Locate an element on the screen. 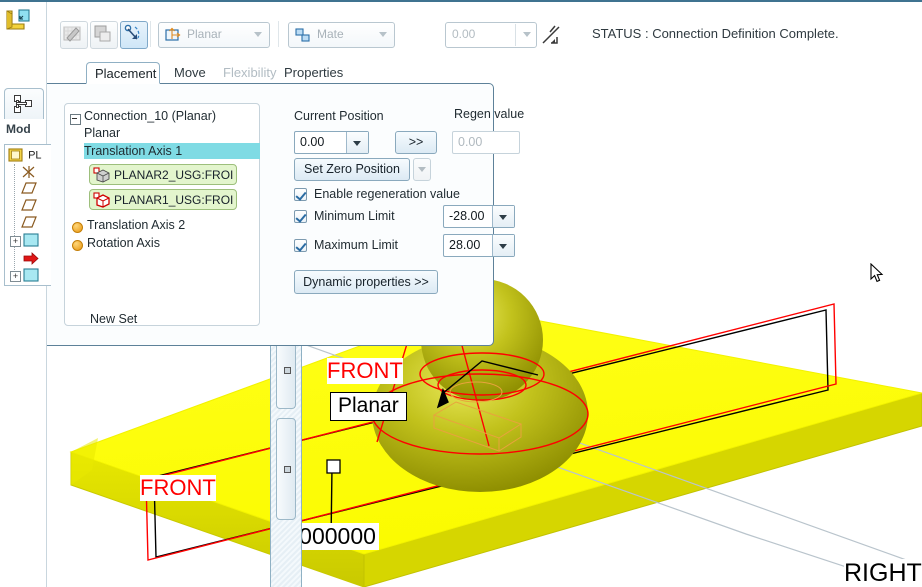  model-tree-expander-2: + is located at coordinates (15, 276).